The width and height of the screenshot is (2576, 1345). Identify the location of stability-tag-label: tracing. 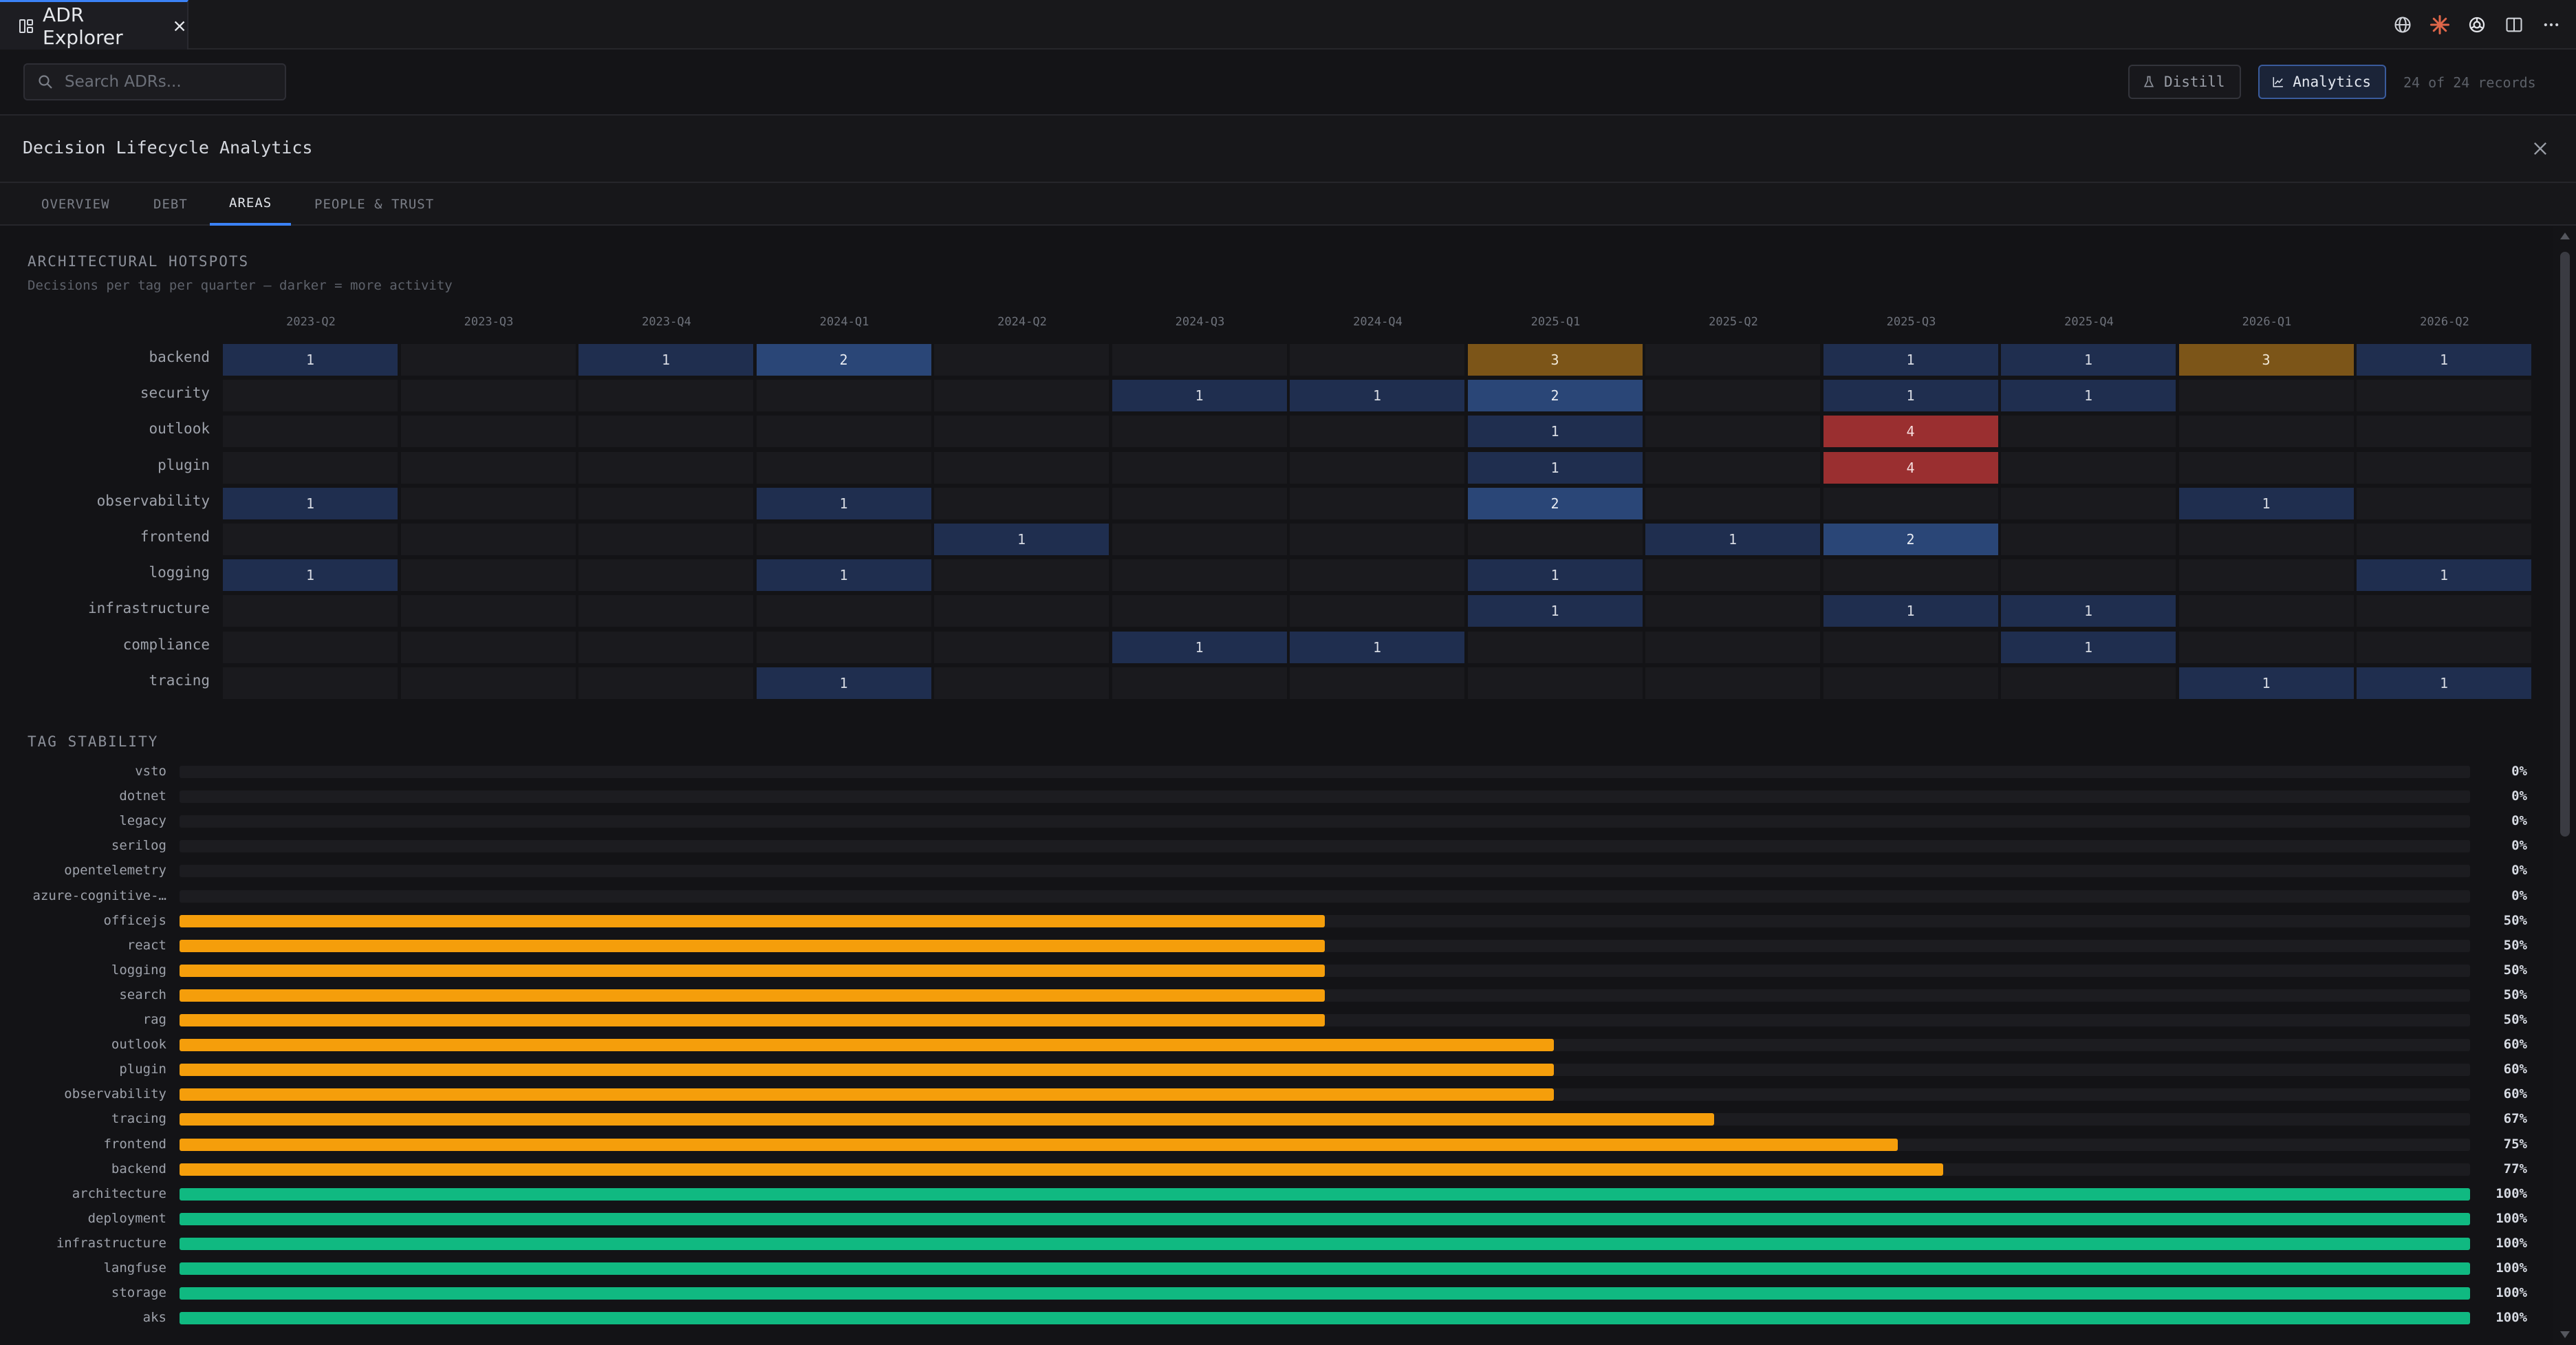
(138, 1119).